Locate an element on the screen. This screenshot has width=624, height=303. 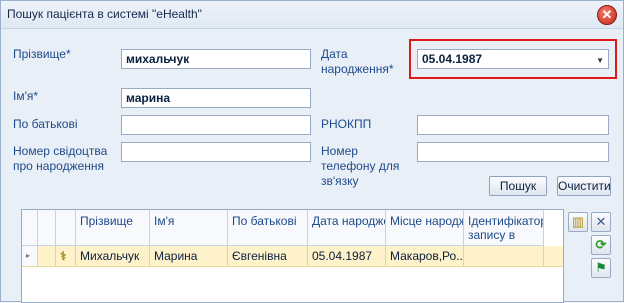
patronymic-label: По батькові is located at coordinates (45, 124).